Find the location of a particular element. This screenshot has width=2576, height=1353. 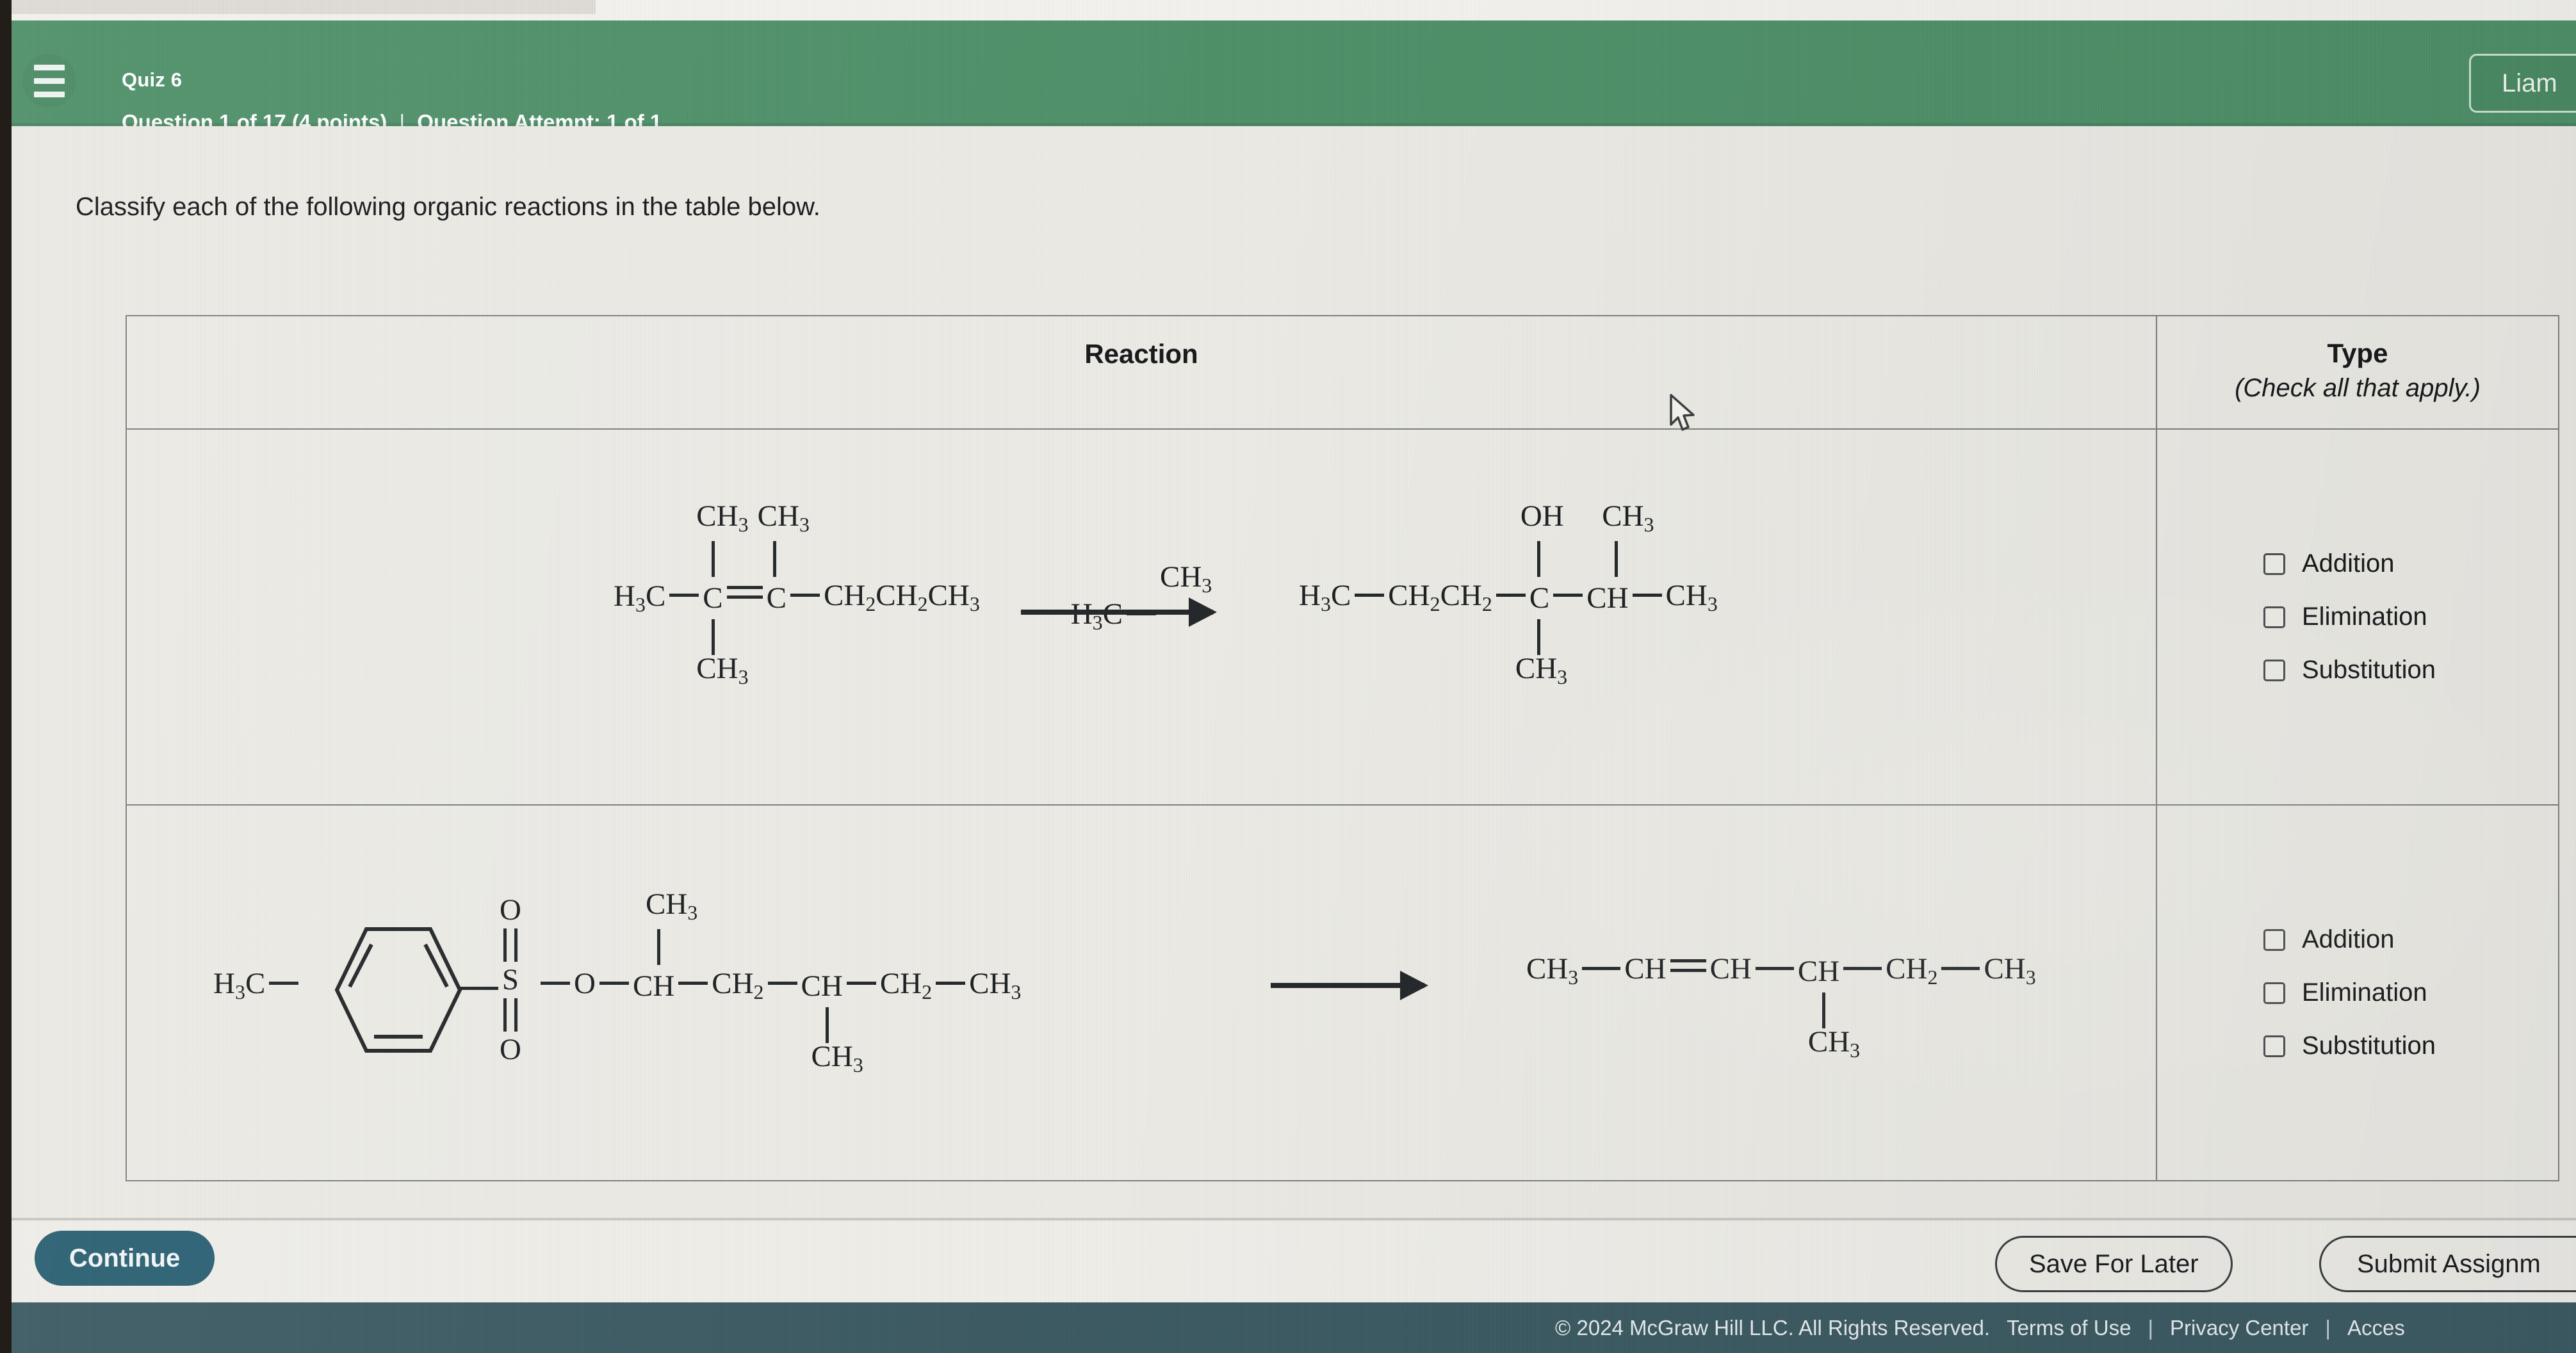

checkbox-option-addition-2: Addition is located at coordinates (2410, 939).